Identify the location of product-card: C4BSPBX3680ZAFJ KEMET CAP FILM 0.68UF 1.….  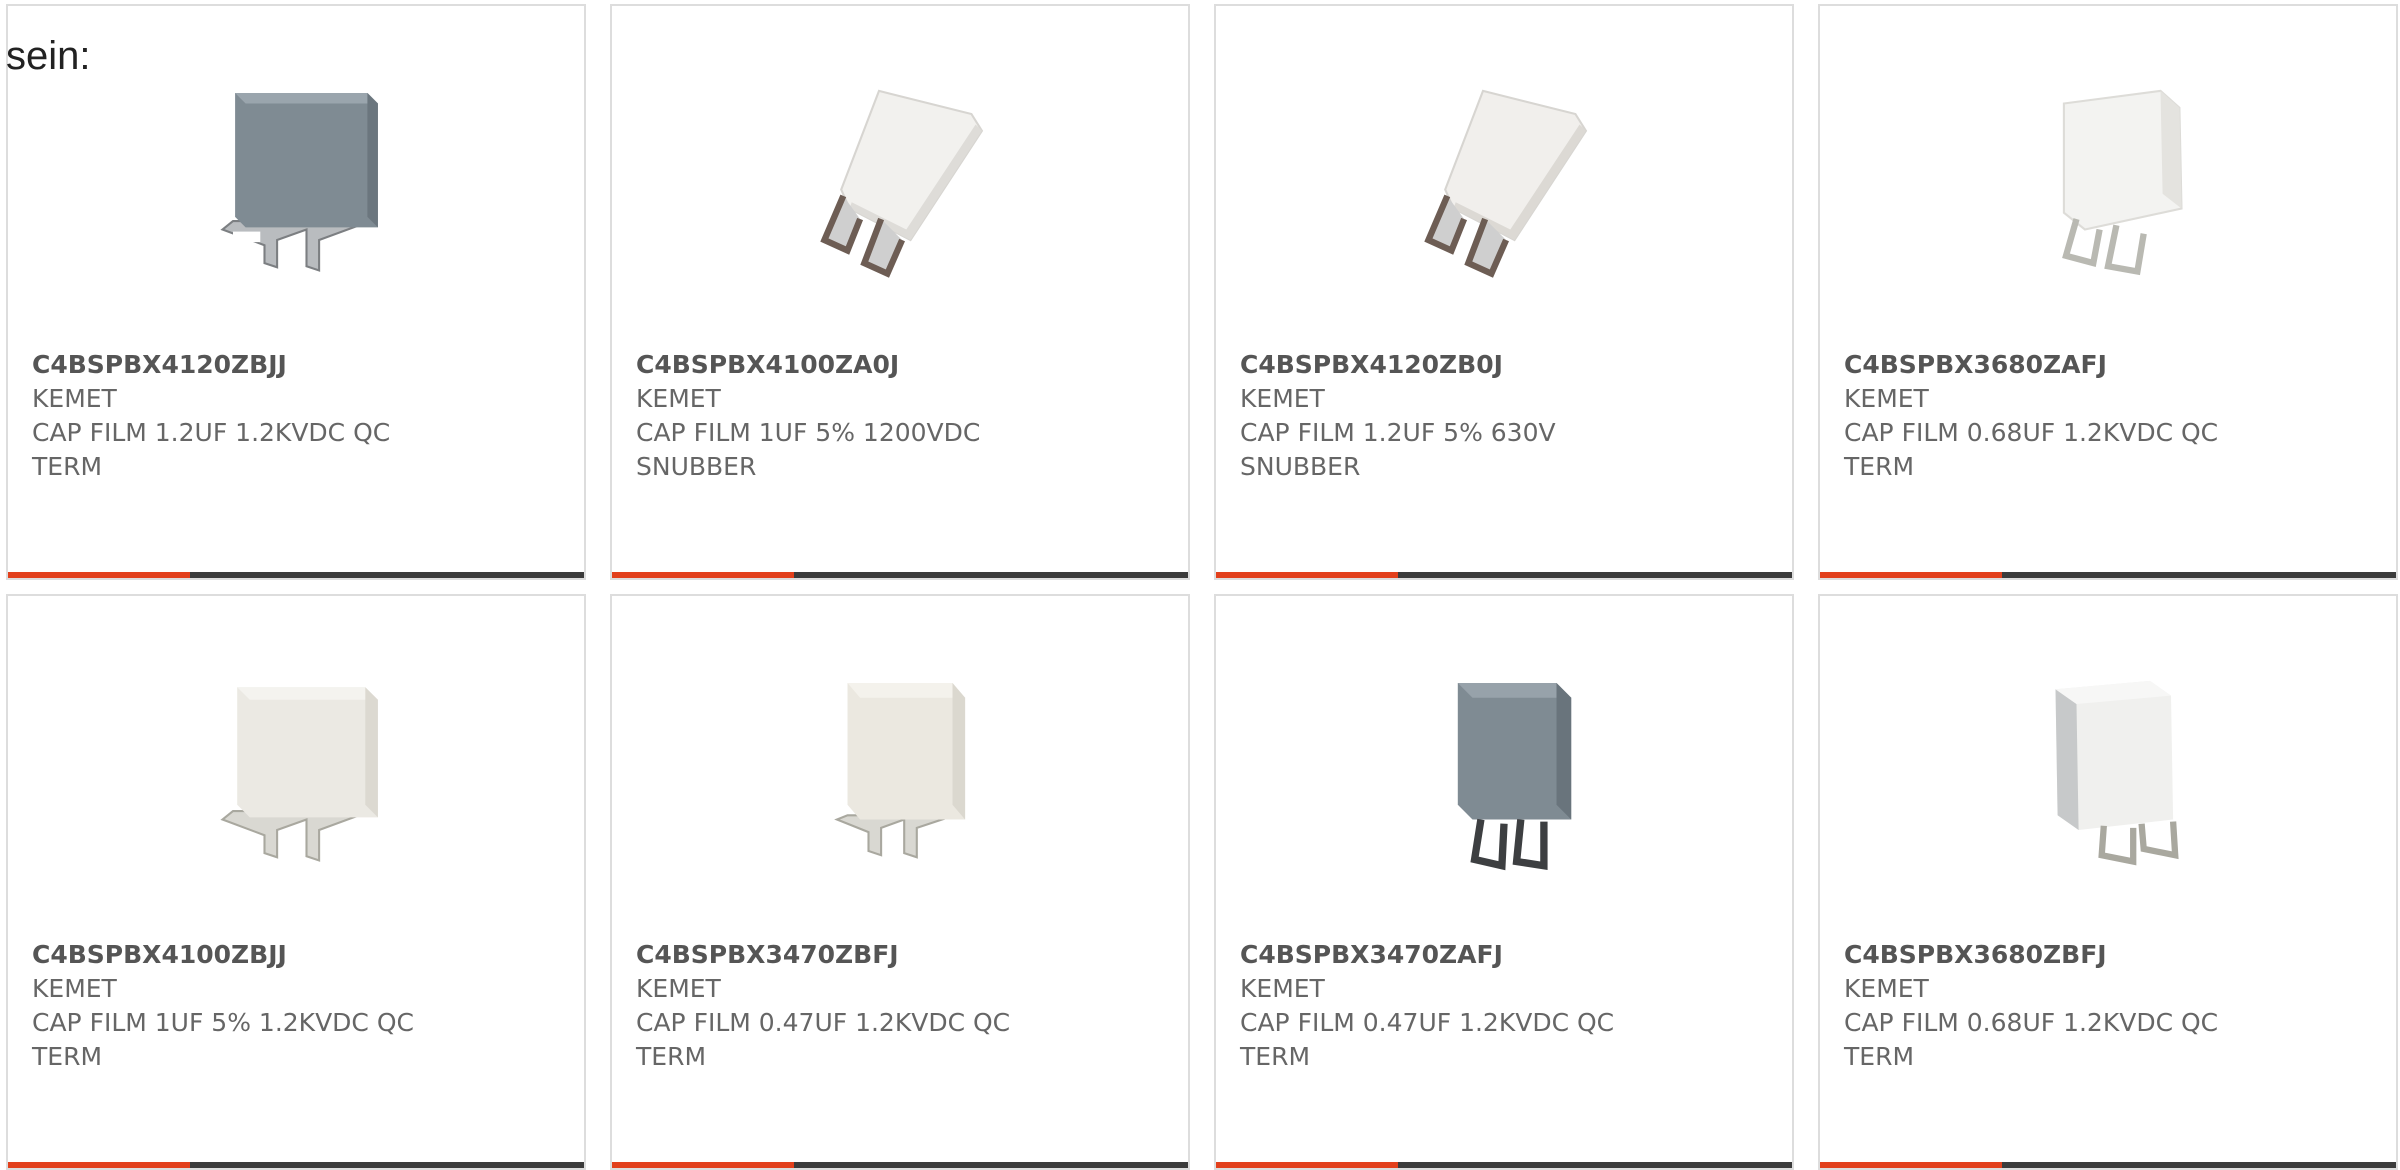
(2108, 292).